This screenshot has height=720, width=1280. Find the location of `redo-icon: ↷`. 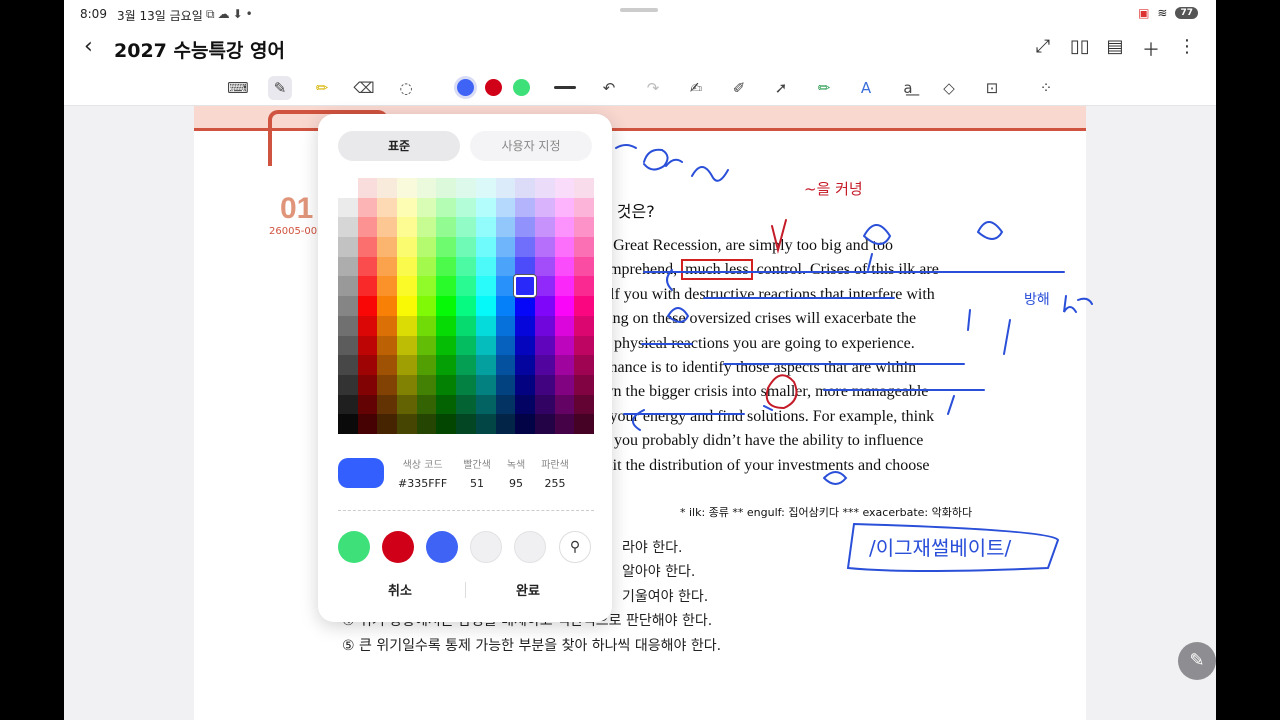

redo-icon: ↷ is located at coordinates (653, 88).